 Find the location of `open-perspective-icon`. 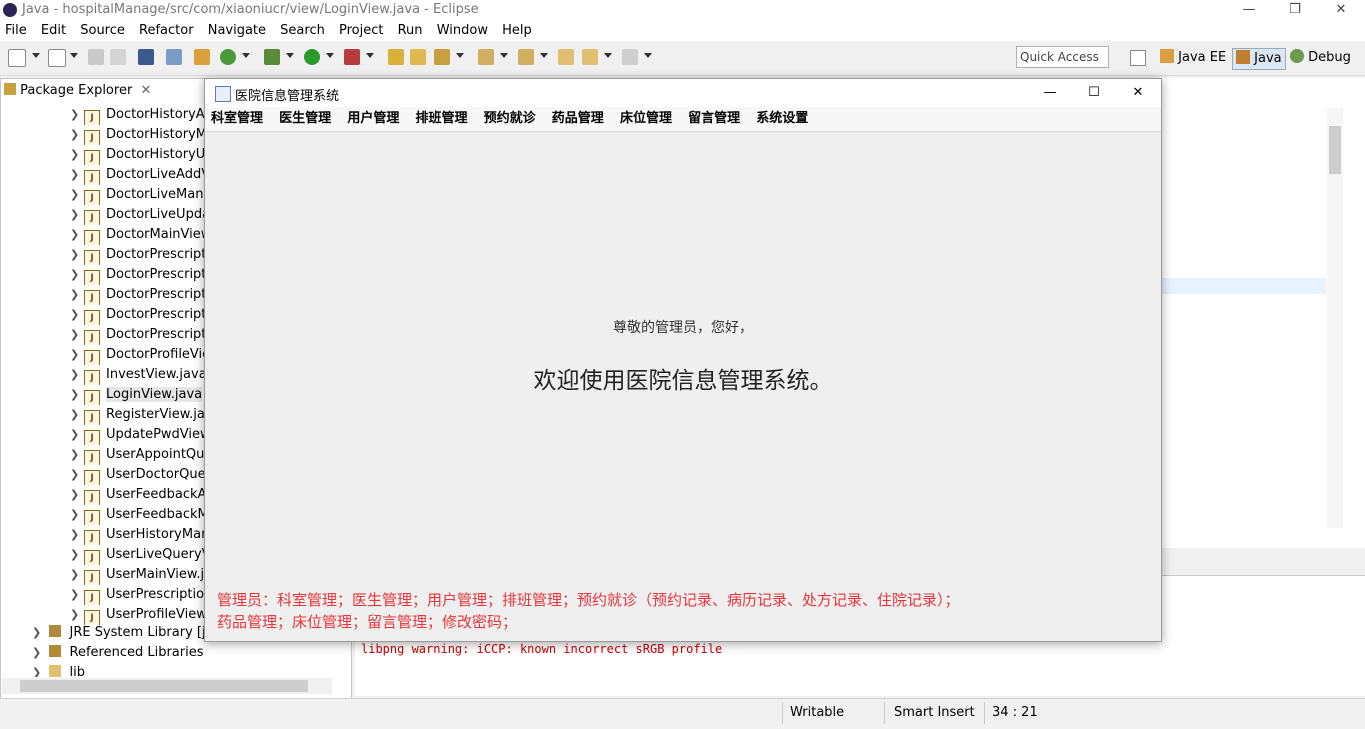

open-perspective-icon is located at coordinates (1138, 58).